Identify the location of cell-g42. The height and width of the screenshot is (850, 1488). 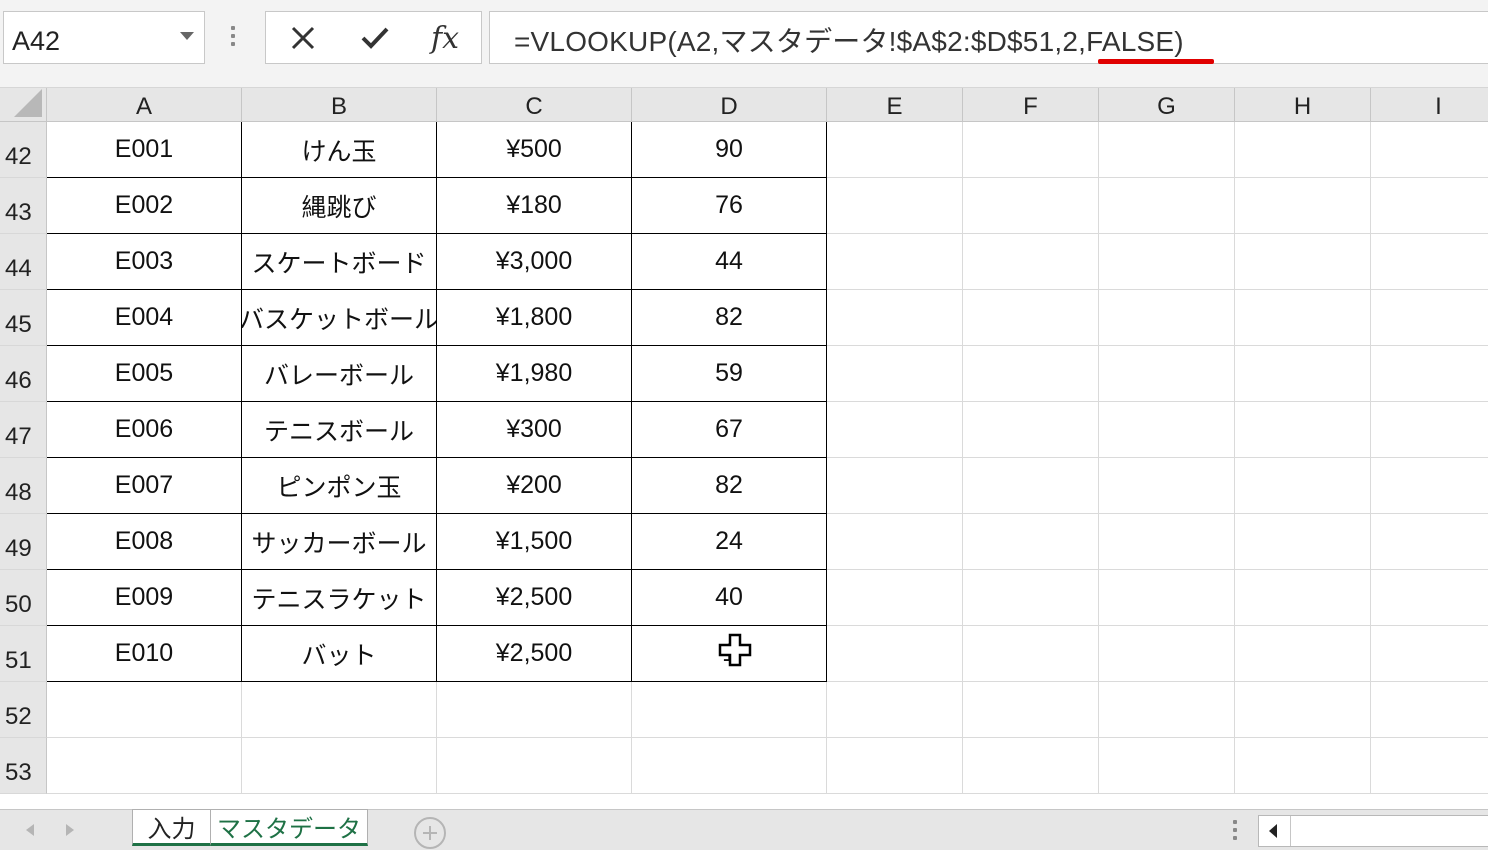
(1167, 150).